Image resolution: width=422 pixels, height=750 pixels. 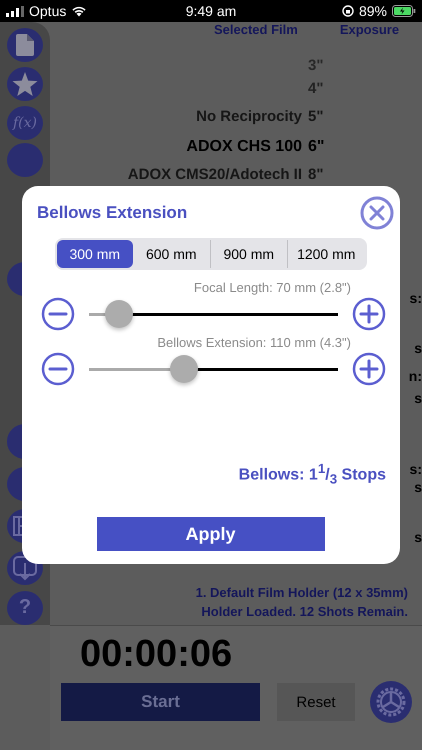 What do you see at coordinates (171, 254) in the screenshot?
I see `segment-tab: 600 mm` at bounding box center [171, 254].